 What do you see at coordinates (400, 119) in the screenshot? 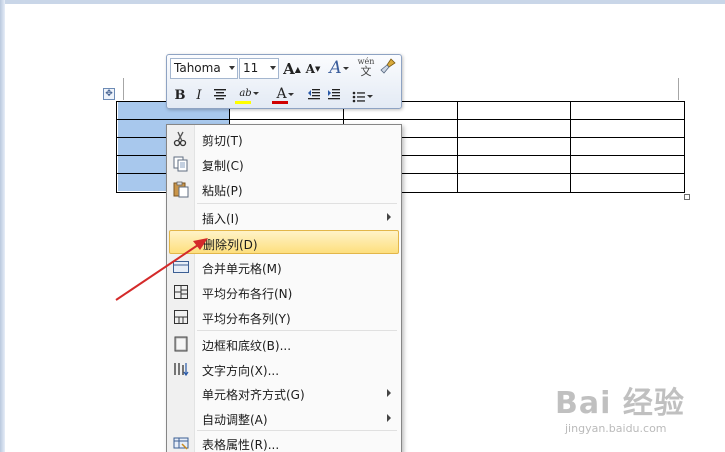
I see `table-row-line` at bounding box center [400, 119].